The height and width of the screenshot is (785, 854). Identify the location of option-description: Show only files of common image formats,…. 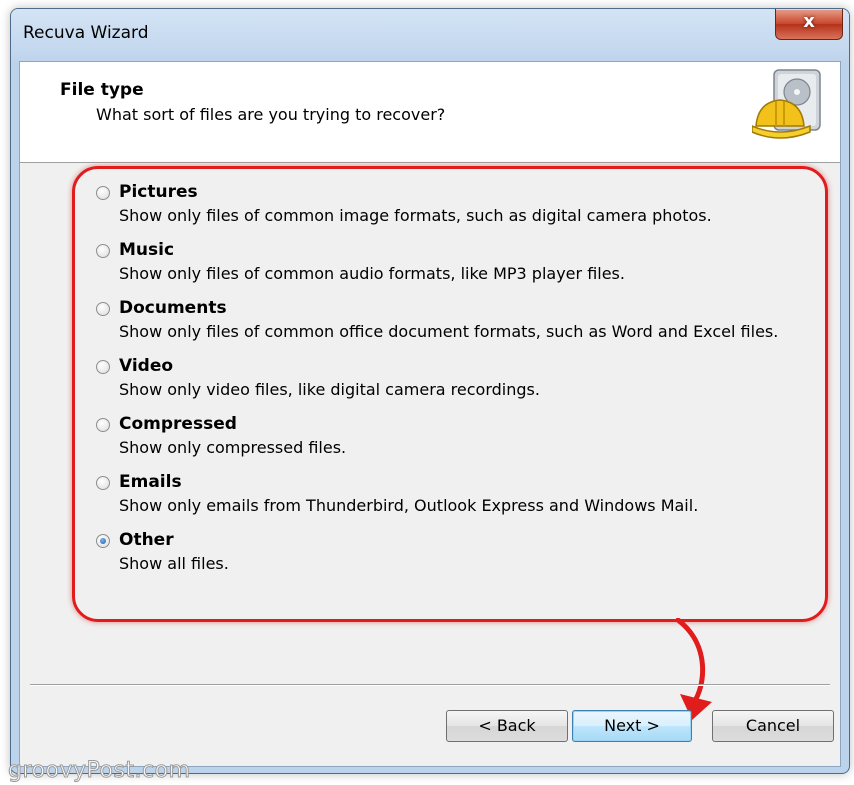
(415, 215).